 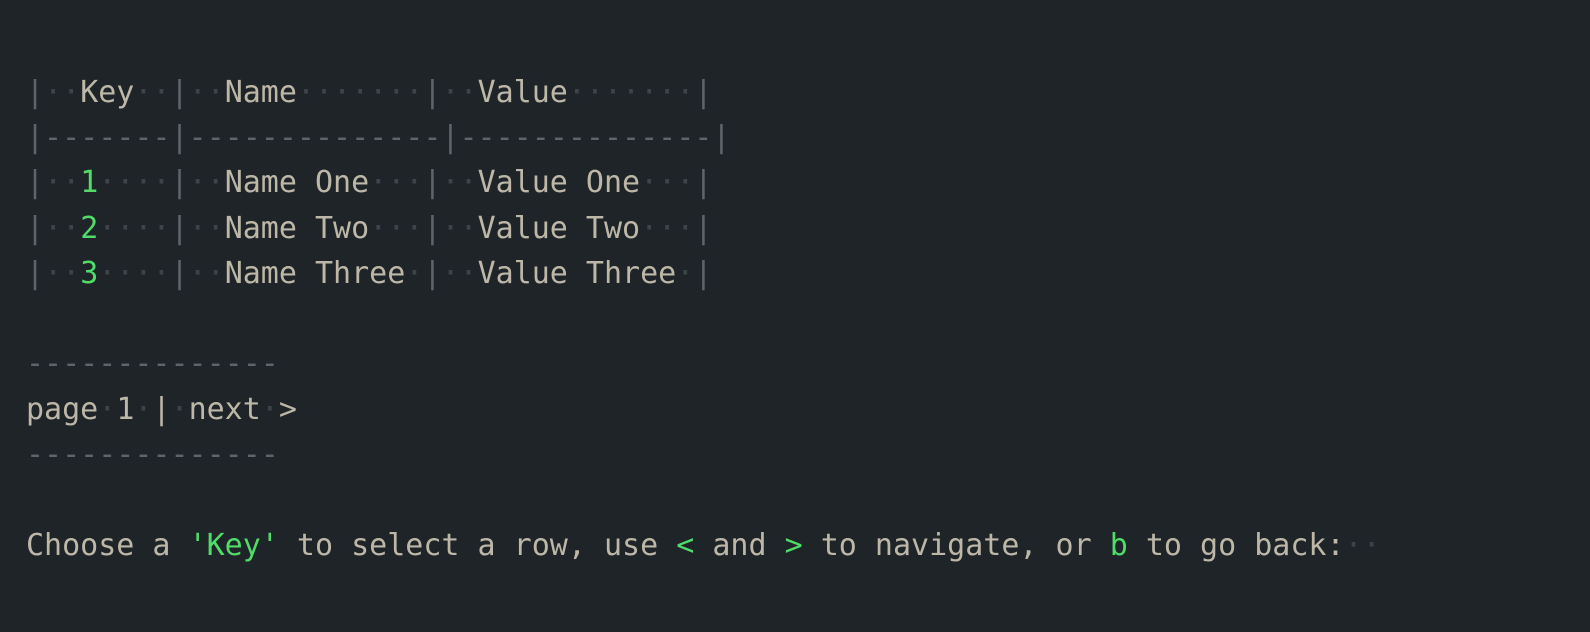 I want to click on pagination: page·1·|·next·>, so click(x=161, y=409).